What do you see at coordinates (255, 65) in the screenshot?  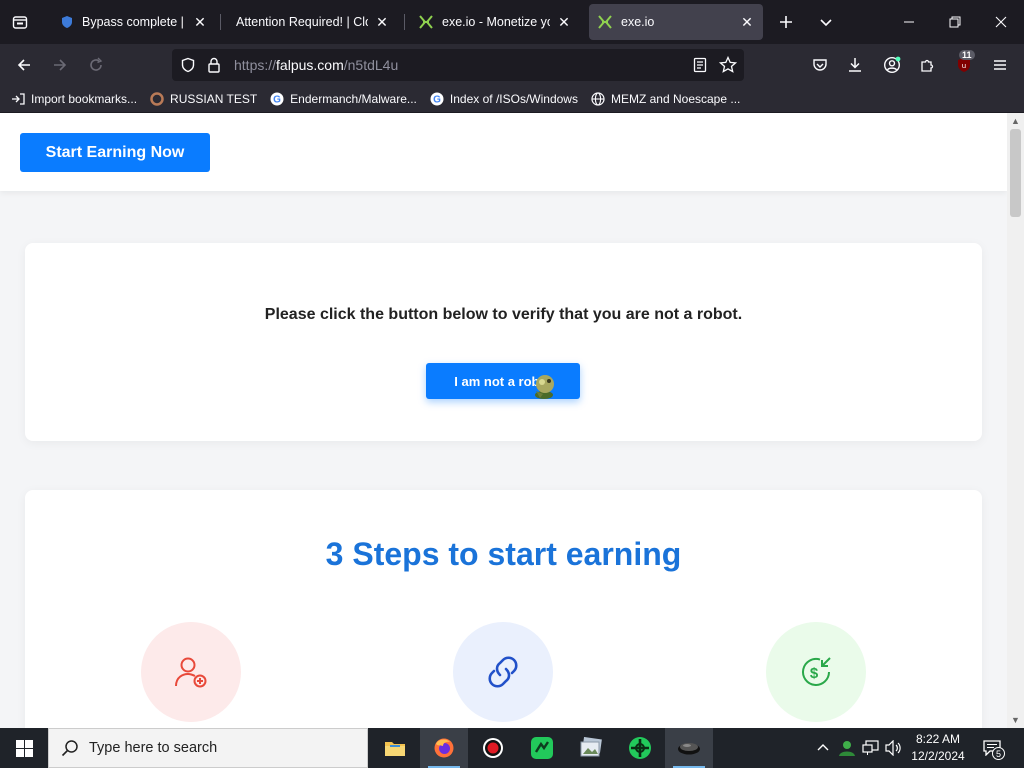 I see `url-scheme: https://` at bounding box center [255, 65].